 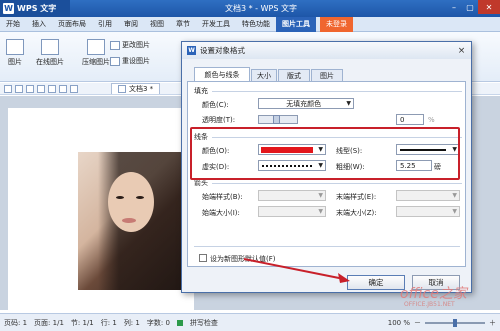 I want to click on arrows-divider, so click(x=337, y=183).